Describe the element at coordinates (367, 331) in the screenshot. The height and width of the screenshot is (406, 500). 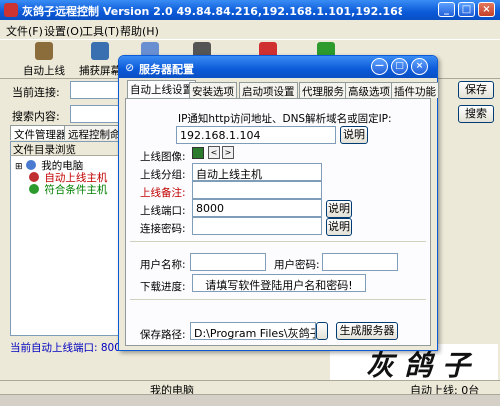
I see `generate-server-button: 生成服务器` at that location.